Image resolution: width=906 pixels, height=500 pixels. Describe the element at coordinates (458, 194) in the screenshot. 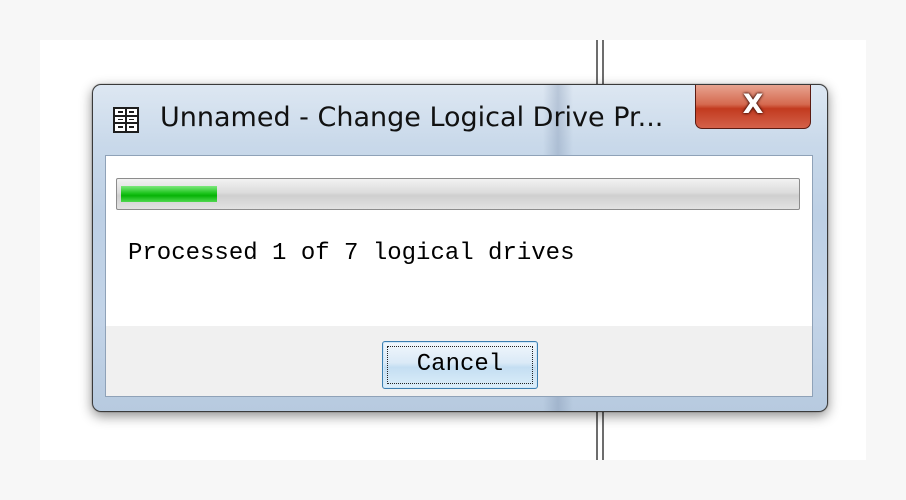

I see `progress-bar` at that location.